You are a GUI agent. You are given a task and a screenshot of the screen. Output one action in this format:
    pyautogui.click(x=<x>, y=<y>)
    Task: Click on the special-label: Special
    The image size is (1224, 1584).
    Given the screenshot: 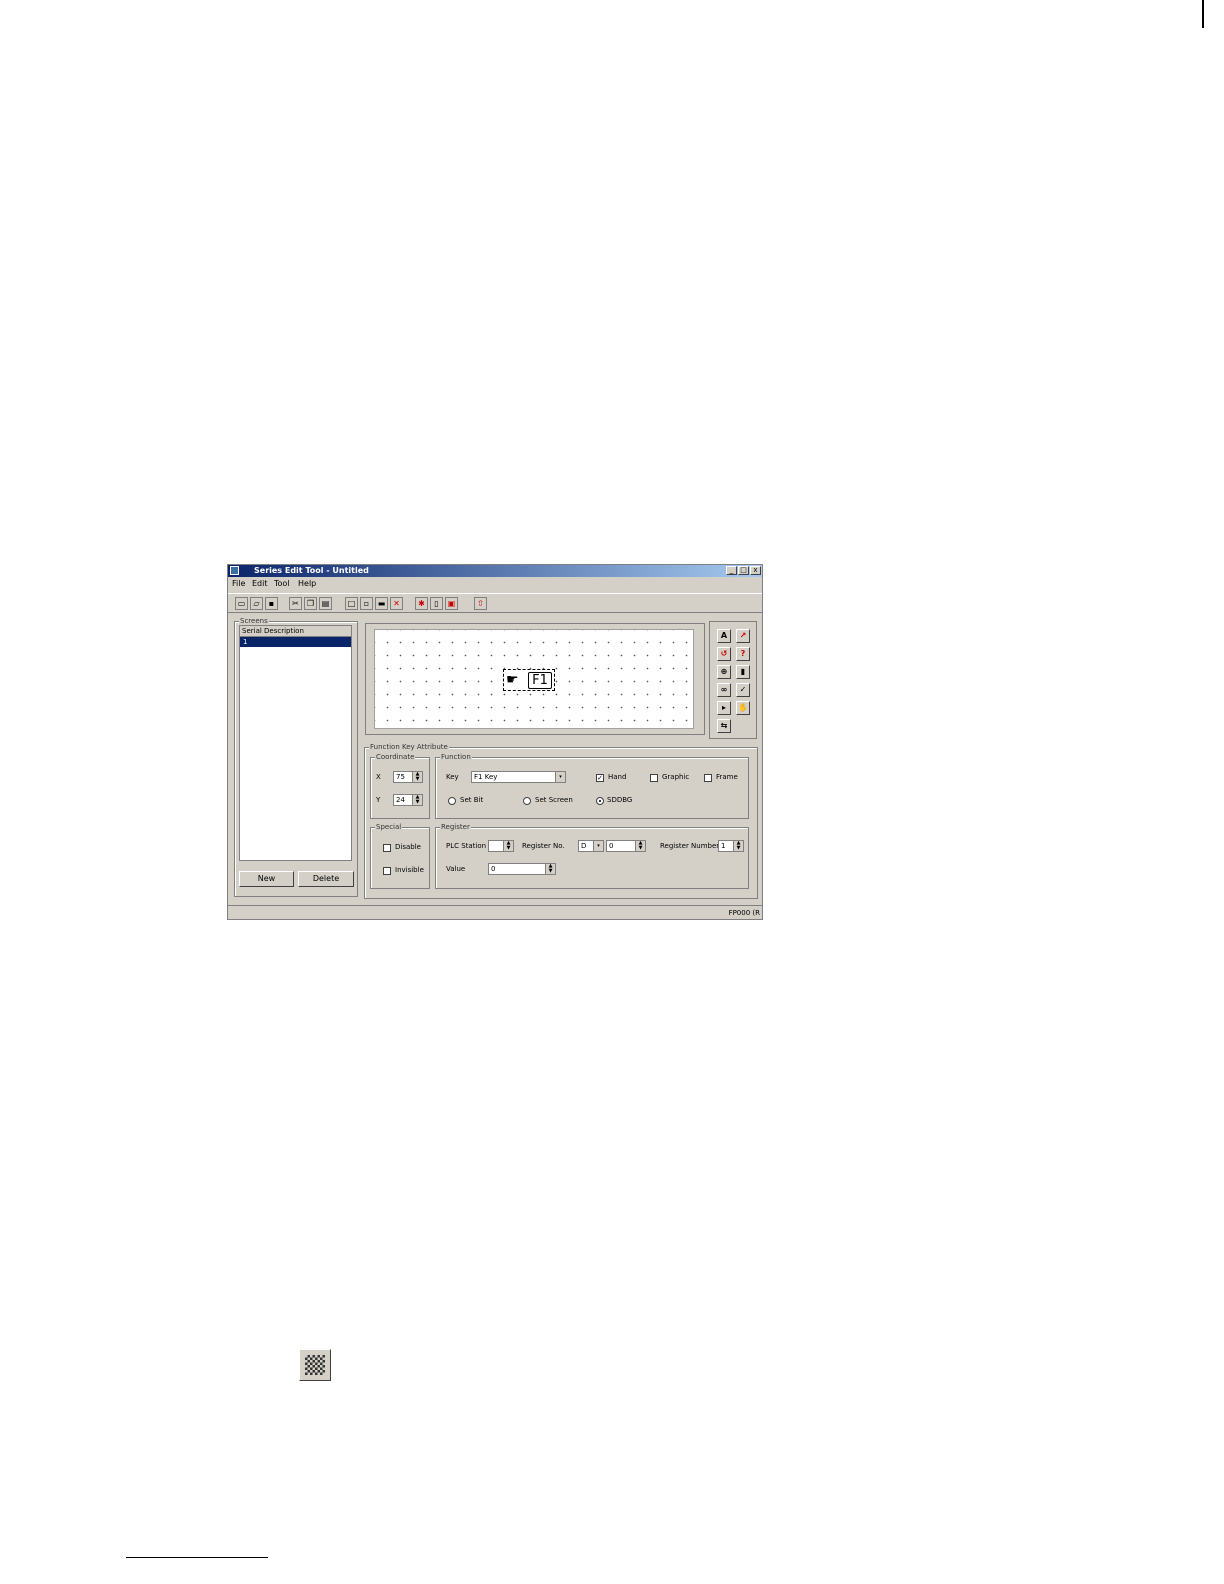 What is the action you would take?
    pyautogui.click(x=389, y=827)
    